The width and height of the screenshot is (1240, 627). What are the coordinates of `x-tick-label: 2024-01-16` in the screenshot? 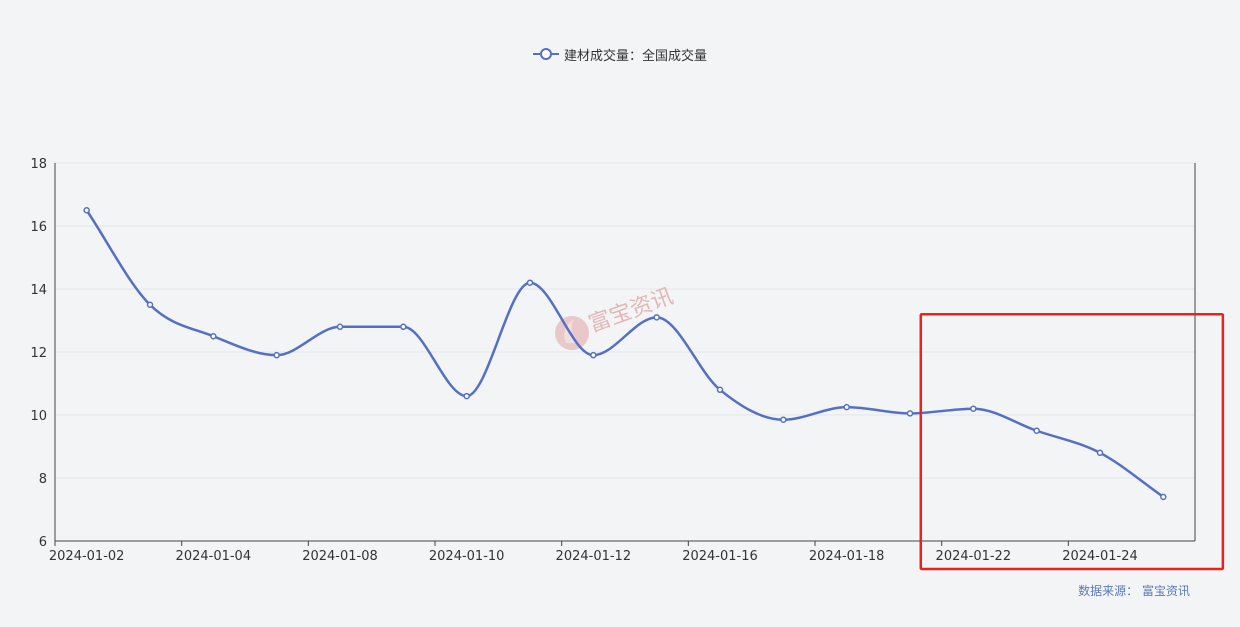 It's located at (720, 556).